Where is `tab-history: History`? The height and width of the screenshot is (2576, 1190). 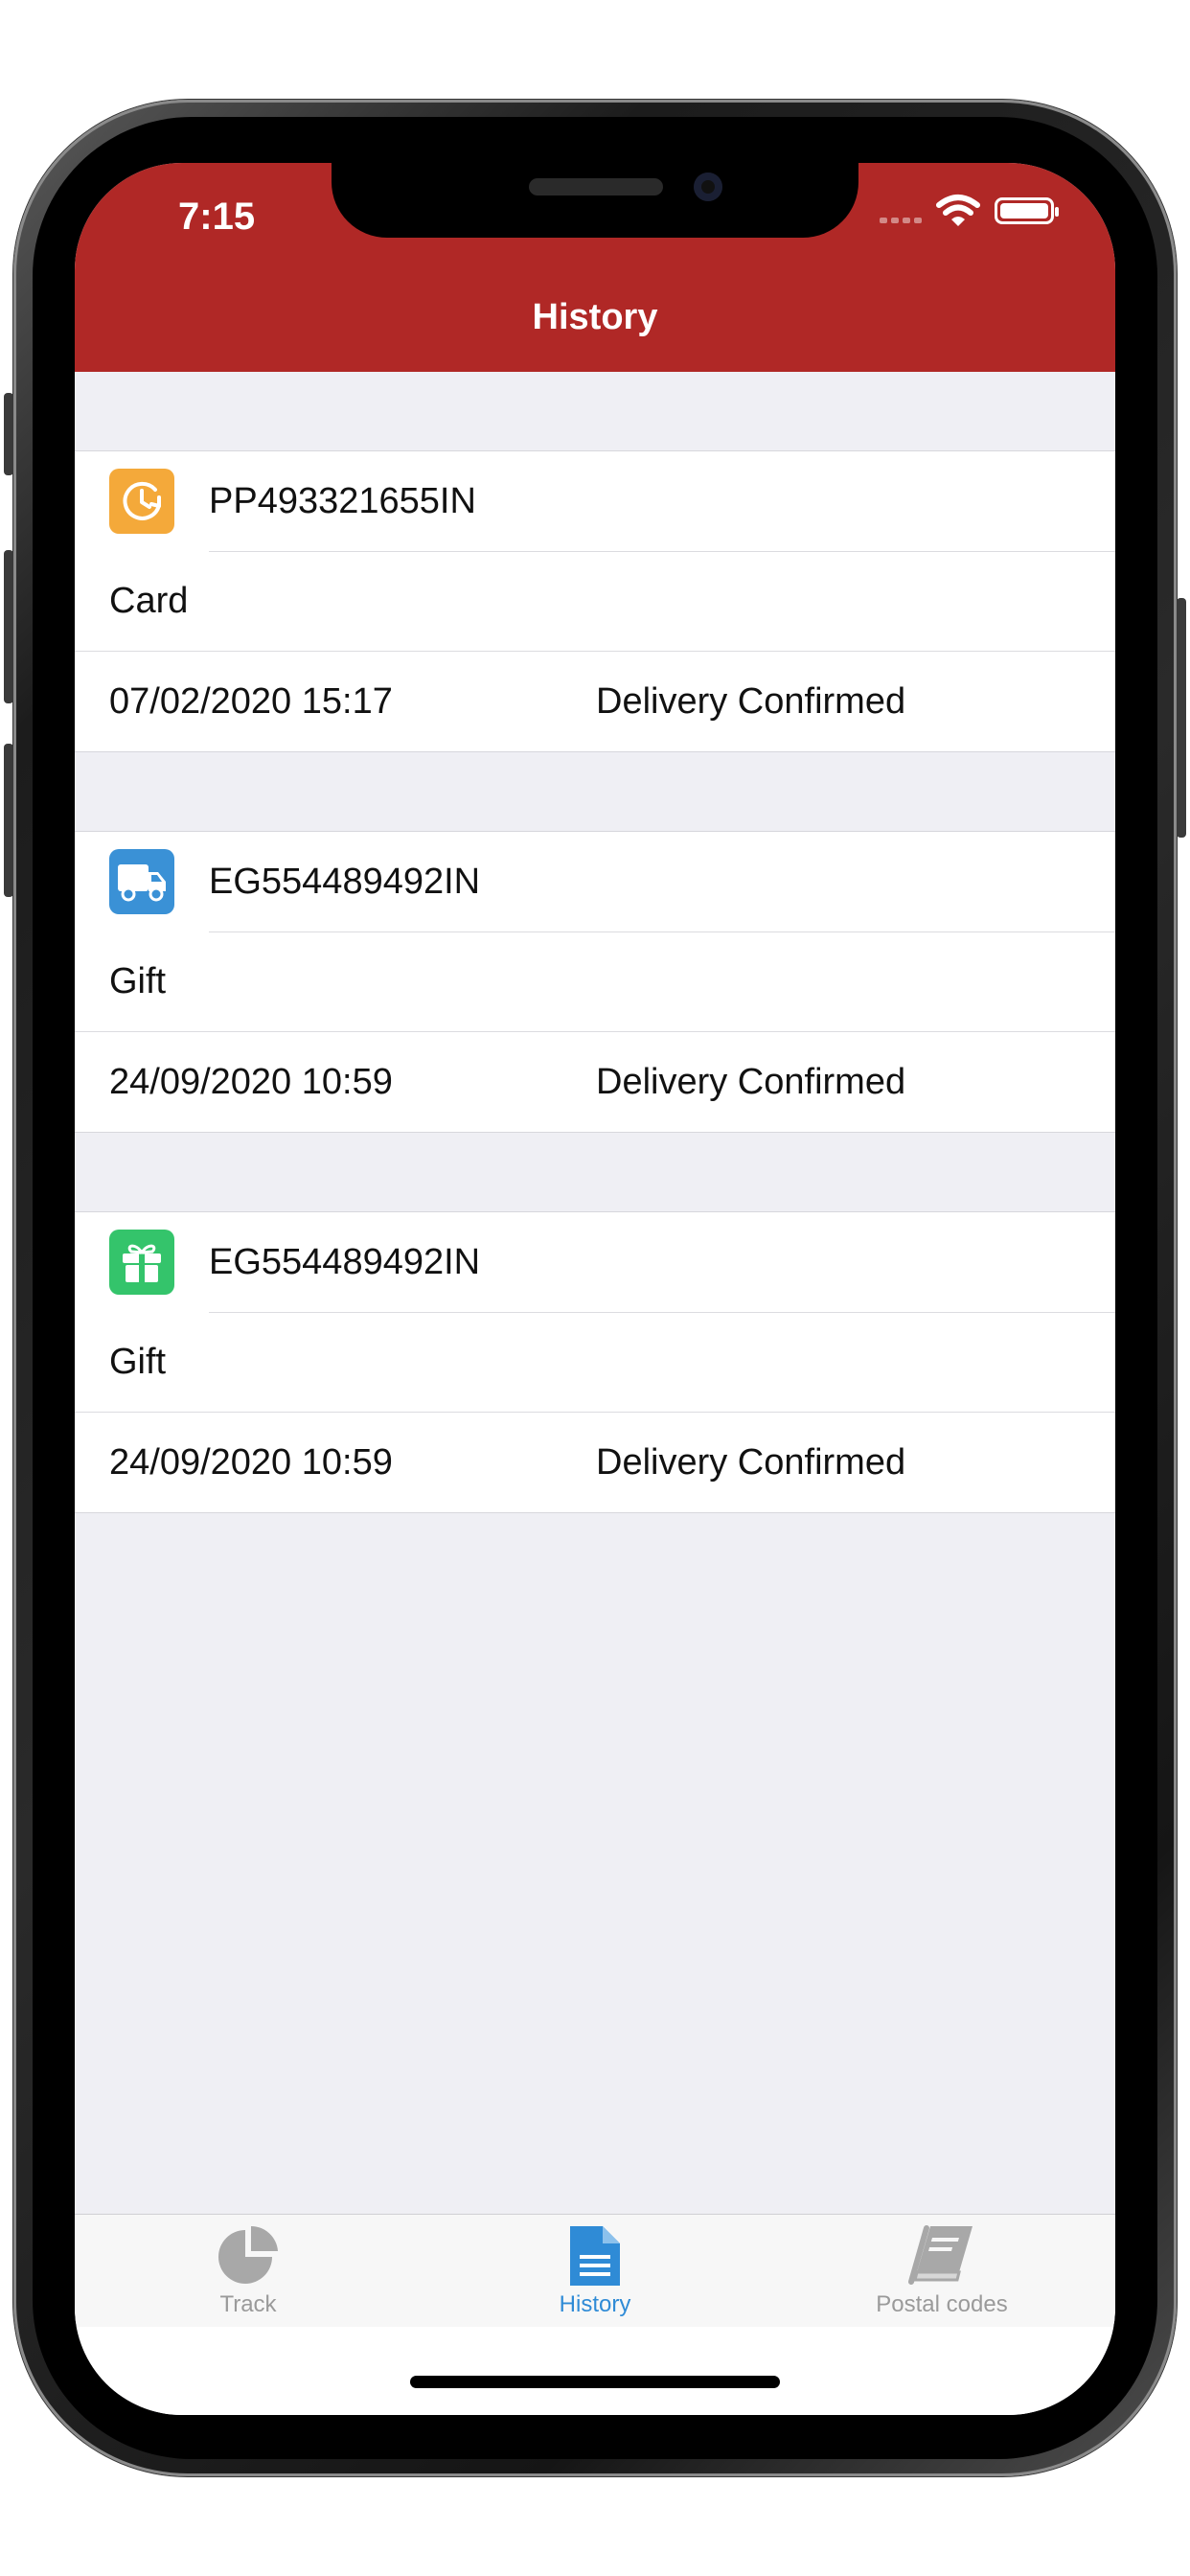
tab-history: History is located at coordinates (595, 2271).